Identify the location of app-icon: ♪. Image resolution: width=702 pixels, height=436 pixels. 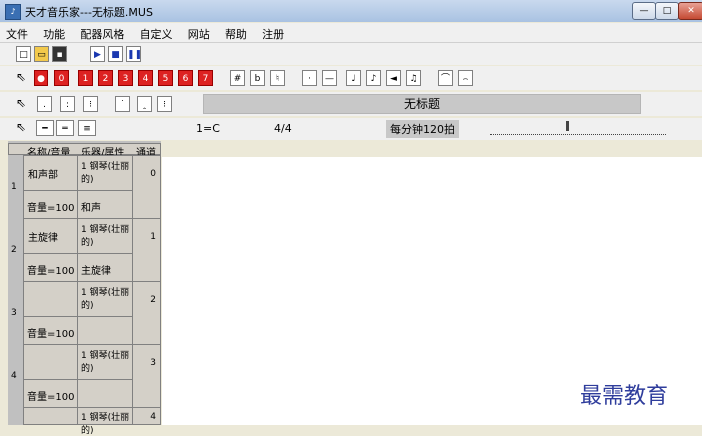
(13, 12).